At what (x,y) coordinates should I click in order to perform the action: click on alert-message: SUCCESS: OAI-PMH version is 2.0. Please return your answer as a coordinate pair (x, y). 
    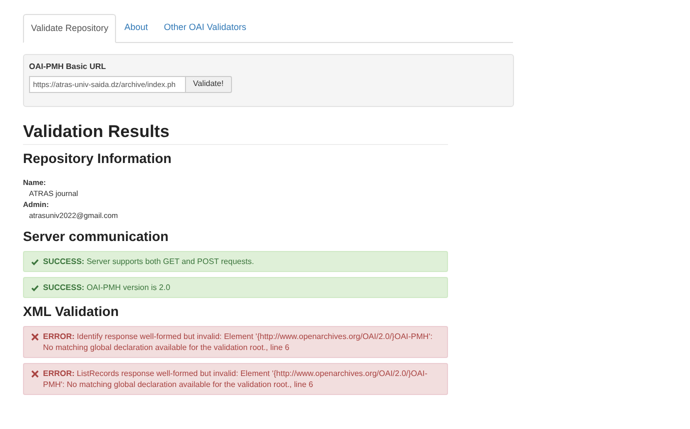
    Looking at the image, I should click on (106, 287).